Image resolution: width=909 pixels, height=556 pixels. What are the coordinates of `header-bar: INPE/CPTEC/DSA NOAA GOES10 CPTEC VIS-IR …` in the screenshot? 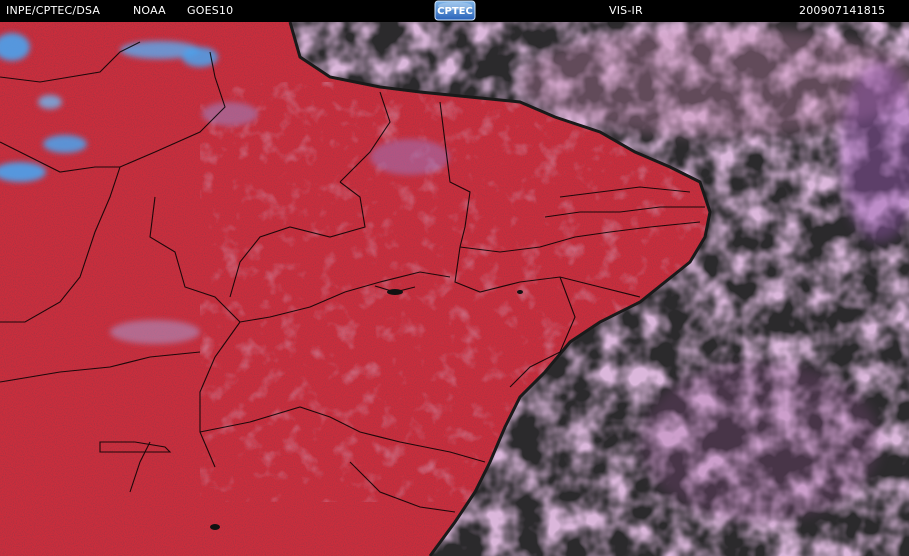 It's located at (454, 11).